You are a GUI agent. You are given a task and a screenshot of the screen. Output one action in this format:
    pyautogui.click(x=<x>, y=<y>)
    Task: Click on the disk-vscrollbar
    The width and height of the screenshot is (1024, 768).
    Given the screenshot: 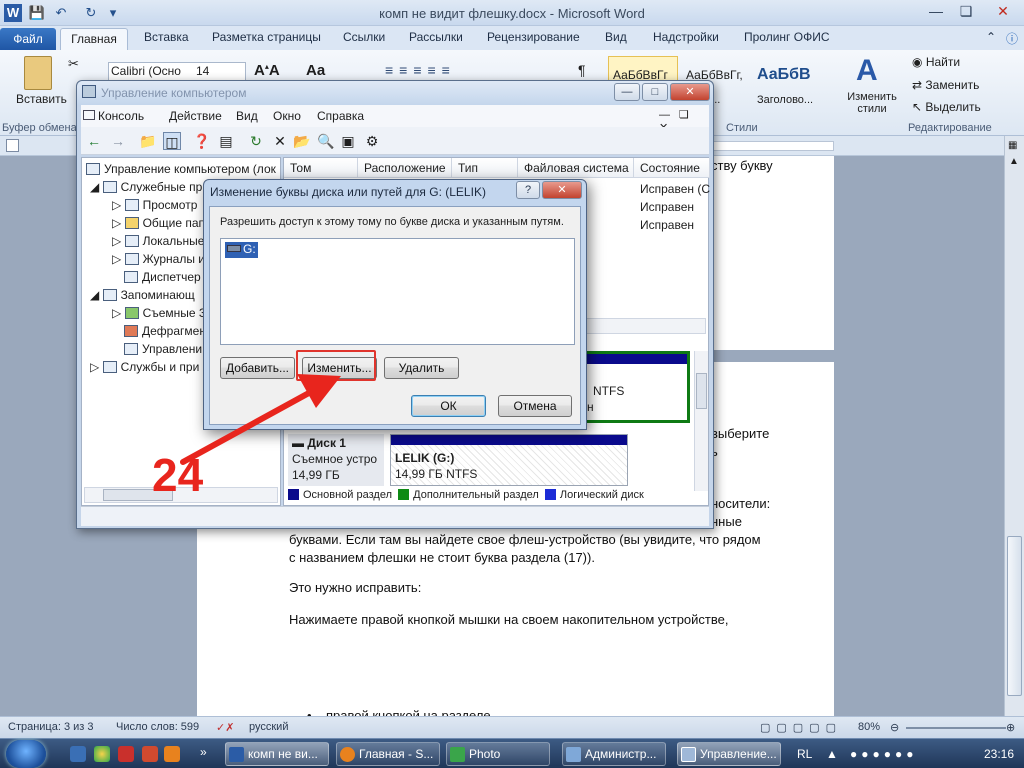 What is the action you would take?
    pyautogui.click(x=701, y=421)
    